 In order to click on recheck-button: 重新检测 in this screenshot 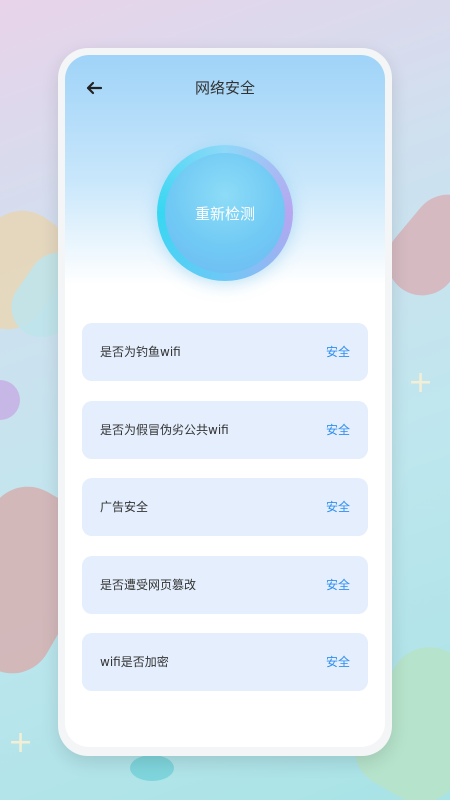, I will do `click(225, 213)`.